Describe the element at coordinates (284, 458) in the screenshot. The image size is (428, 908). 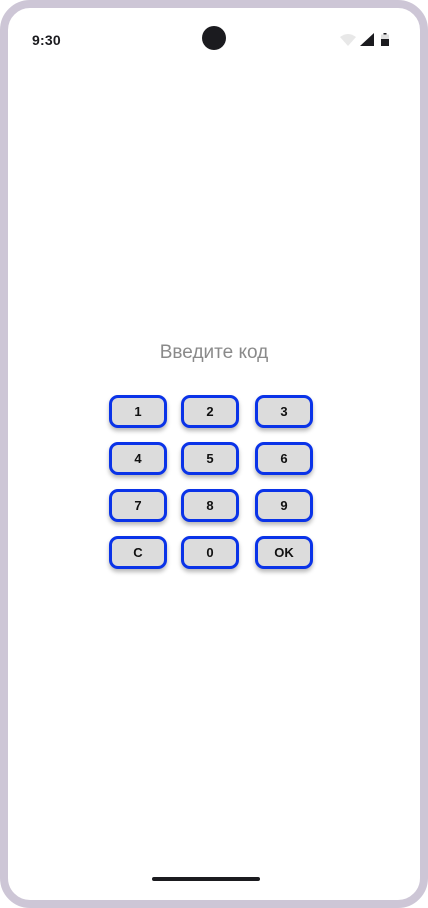
I see `key-6: 6` at that location.